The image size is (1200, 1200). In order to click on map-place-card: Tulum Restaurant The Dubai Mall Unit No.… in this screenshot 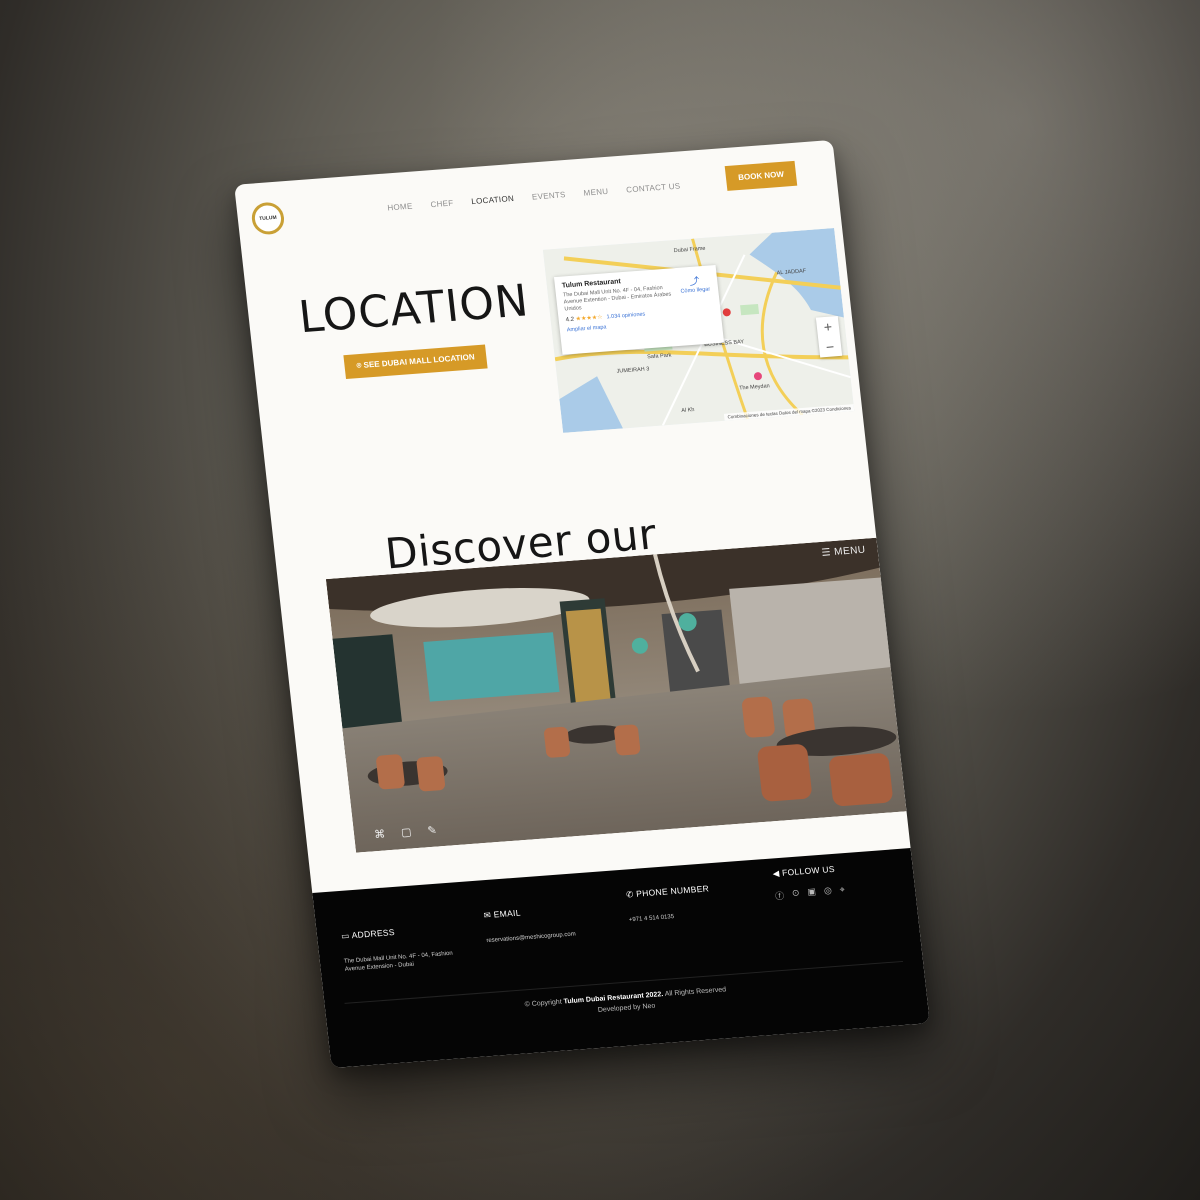, I will do `click(639, 310)`.